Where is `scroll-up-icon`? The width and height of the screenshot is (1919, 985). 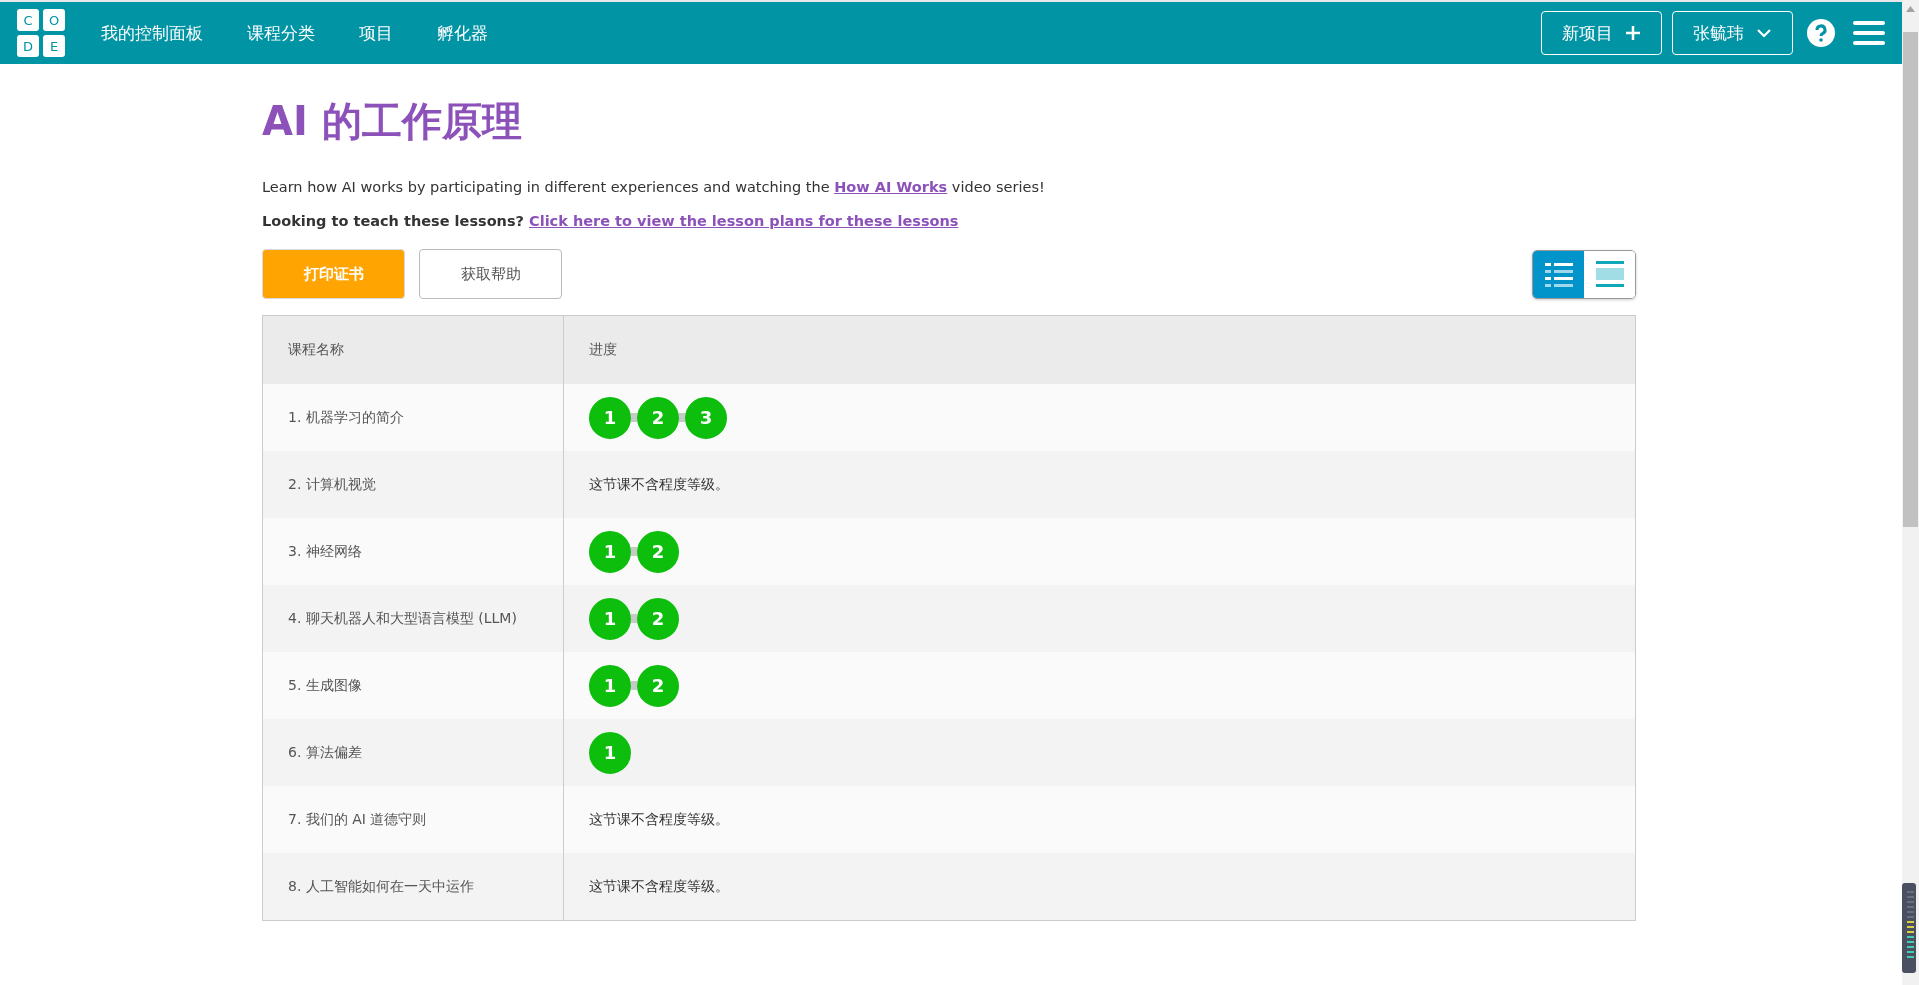
scroll-up-icon is located at coordinates (1910, 9).